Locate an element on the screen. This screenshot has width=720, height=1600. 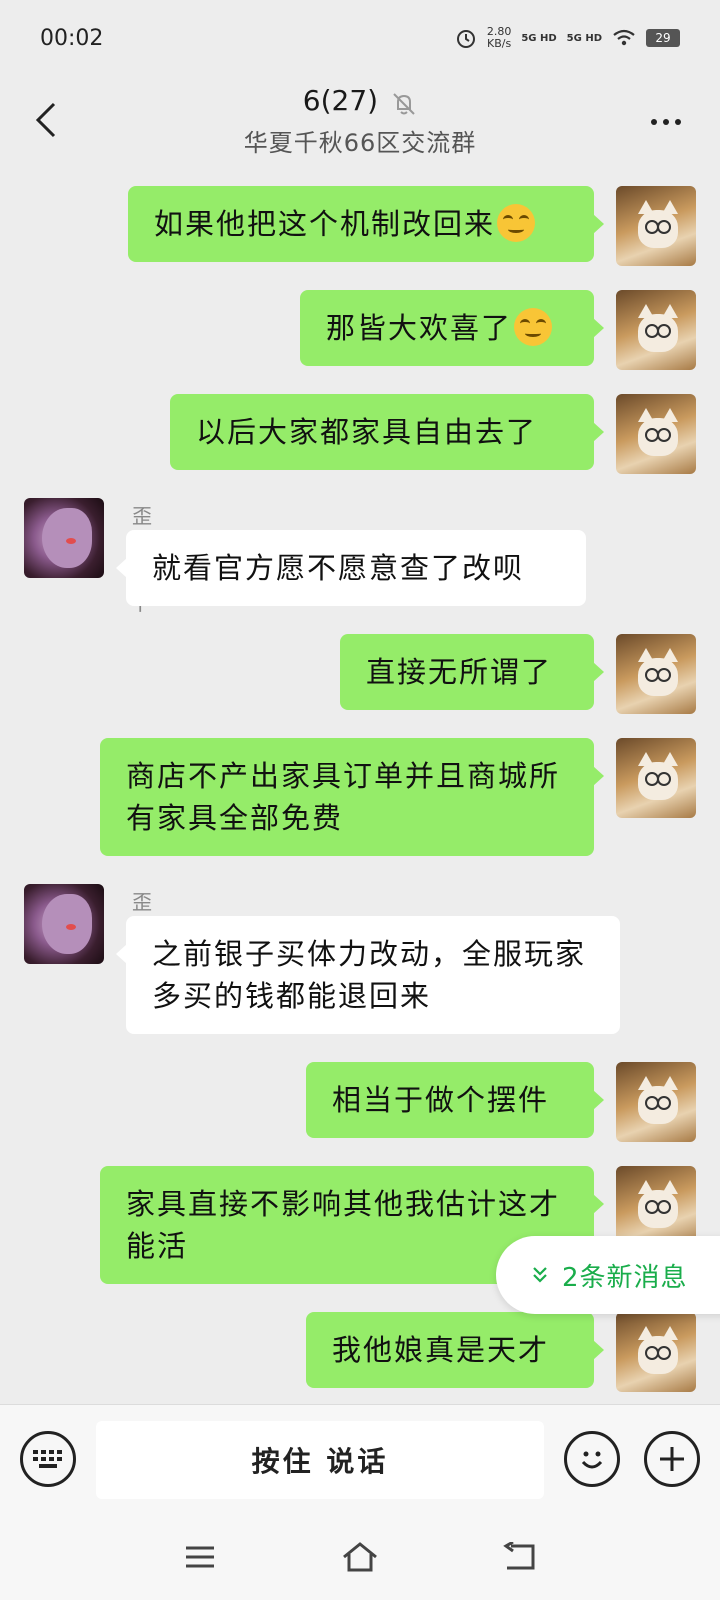
outgoing-bubble: 那皆大欢喜了 is located at coordinates (452, 328).